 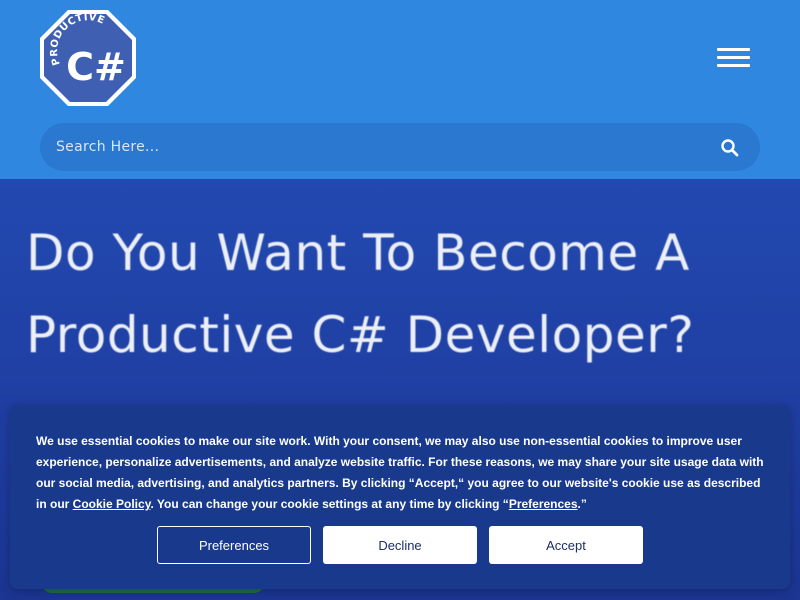 What do you see at coordinates (96, 67) in the screenshot?
I see `logo-text-csharp: C#` at bounding box center [96, 67].